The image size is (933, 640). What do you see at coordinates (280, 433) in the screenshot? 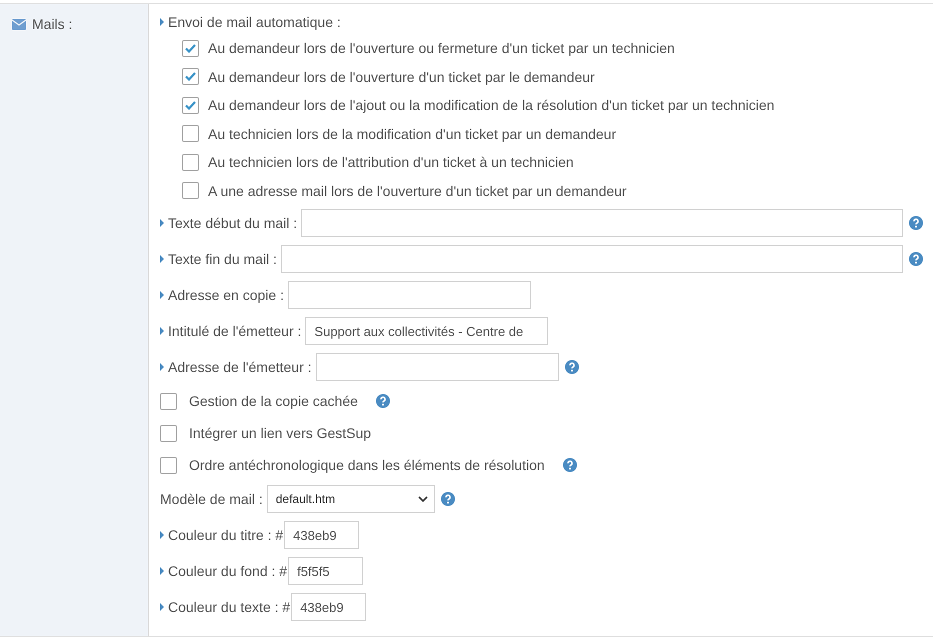
I see `checkbox-label: Intégrer un lien vers GestSup` at bounding box center [280, 433].